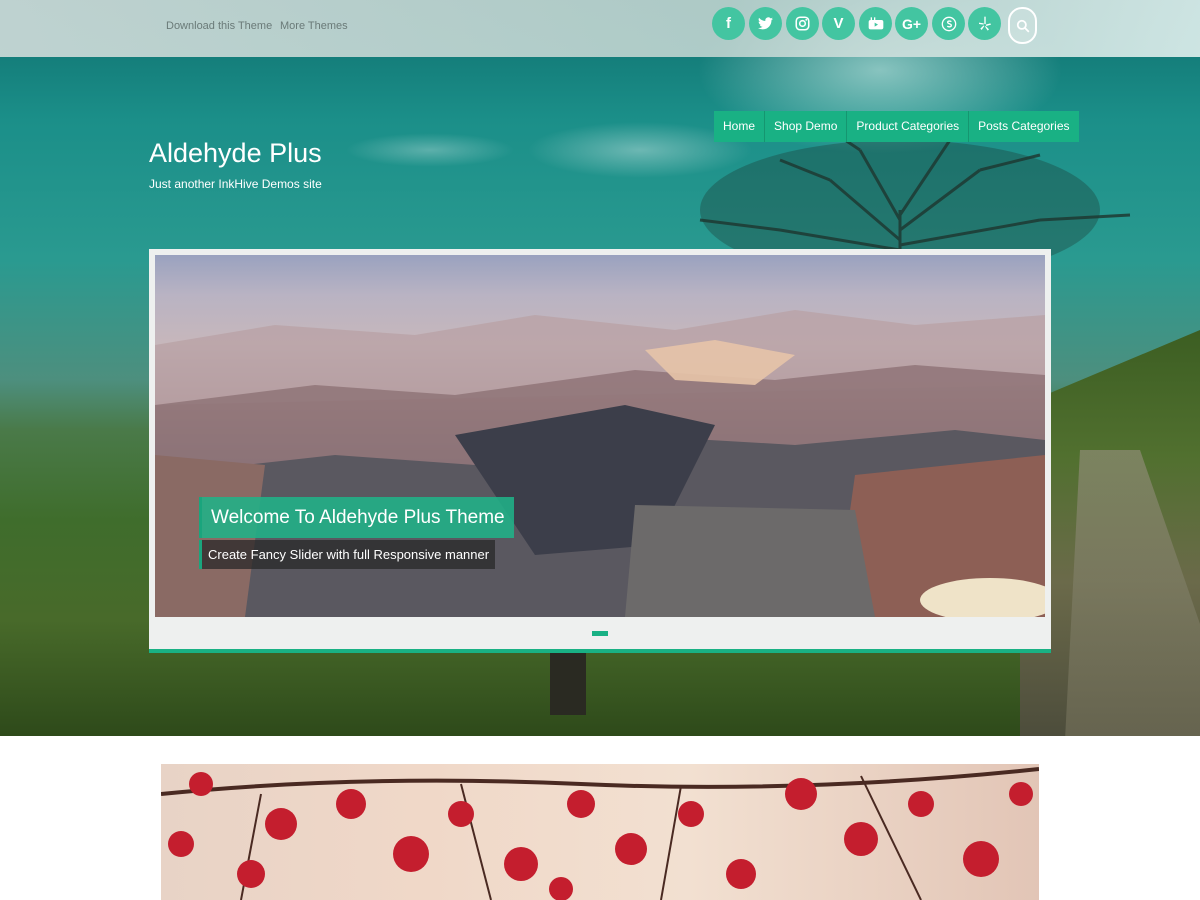 The height and width of the screenshot is (900, 1200). Describe the element at coordinates (235, 153) in the screenshot. I see `site-title: Aldehyde Plus` at that location.